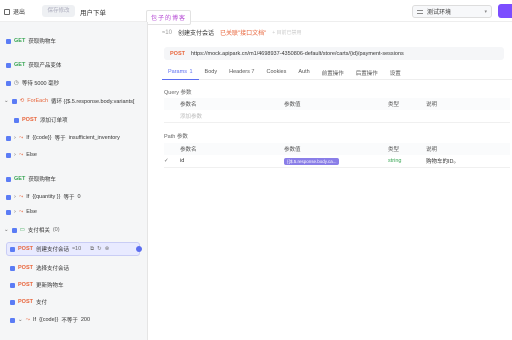 Image resolution: width=512 pixels, height=340 pixels. What do you see at coordinates (176, 137) in the screenshot?
I see `path-section-label: Path 参数` at bounding box center [176, 137].